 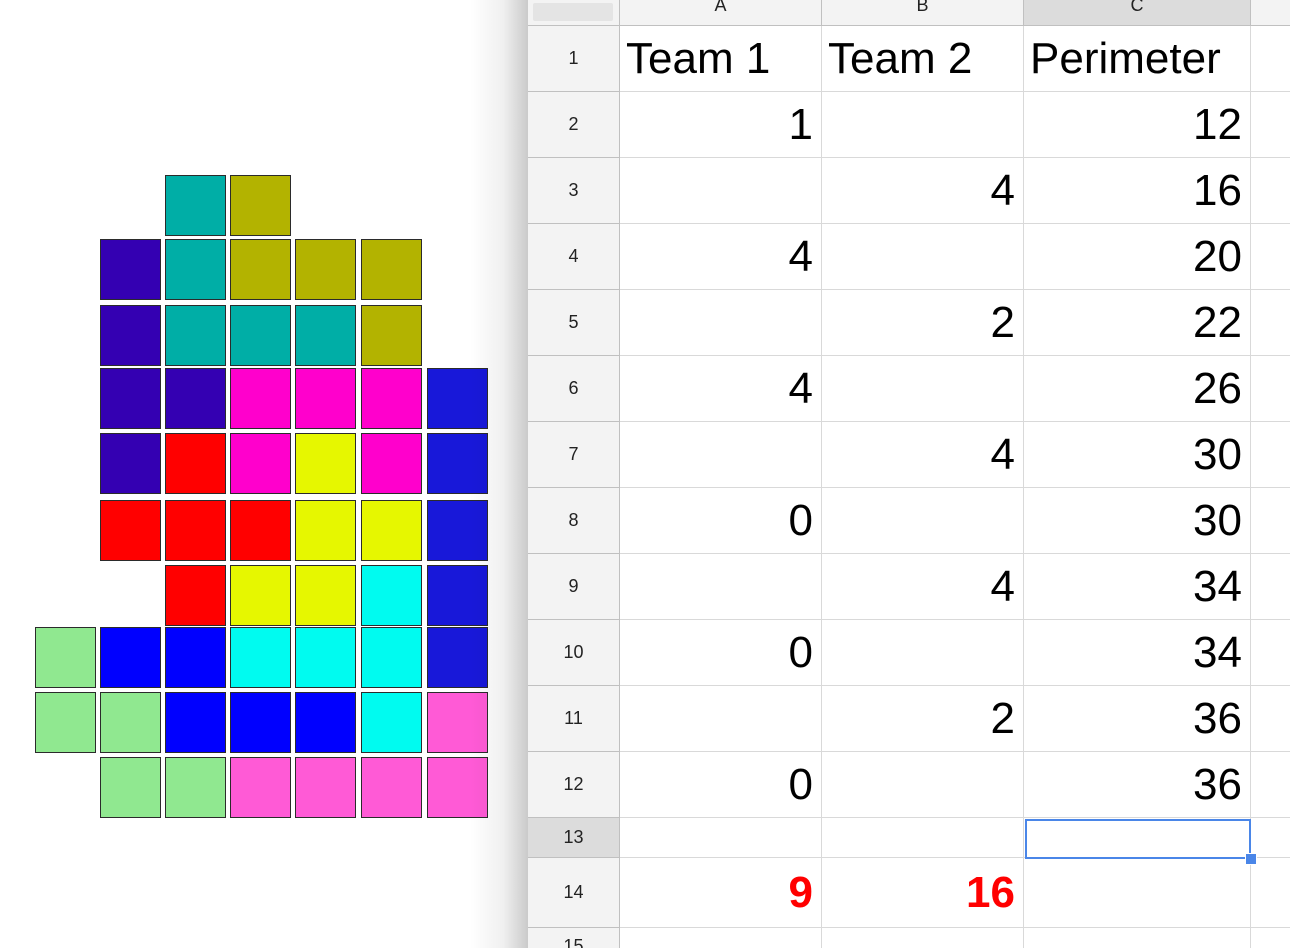 What do you see at coordinates (574, 191) in the screenshot?
I see `row-header-3: 3` at bounding box center [574, 191].